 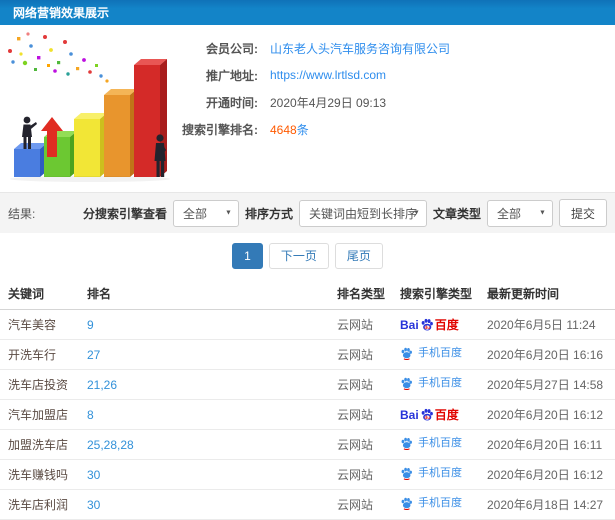 What do you see at coordinates (58, 57) in the screenshot?
I see `confetti-dots` at bounding box center [58, 57].